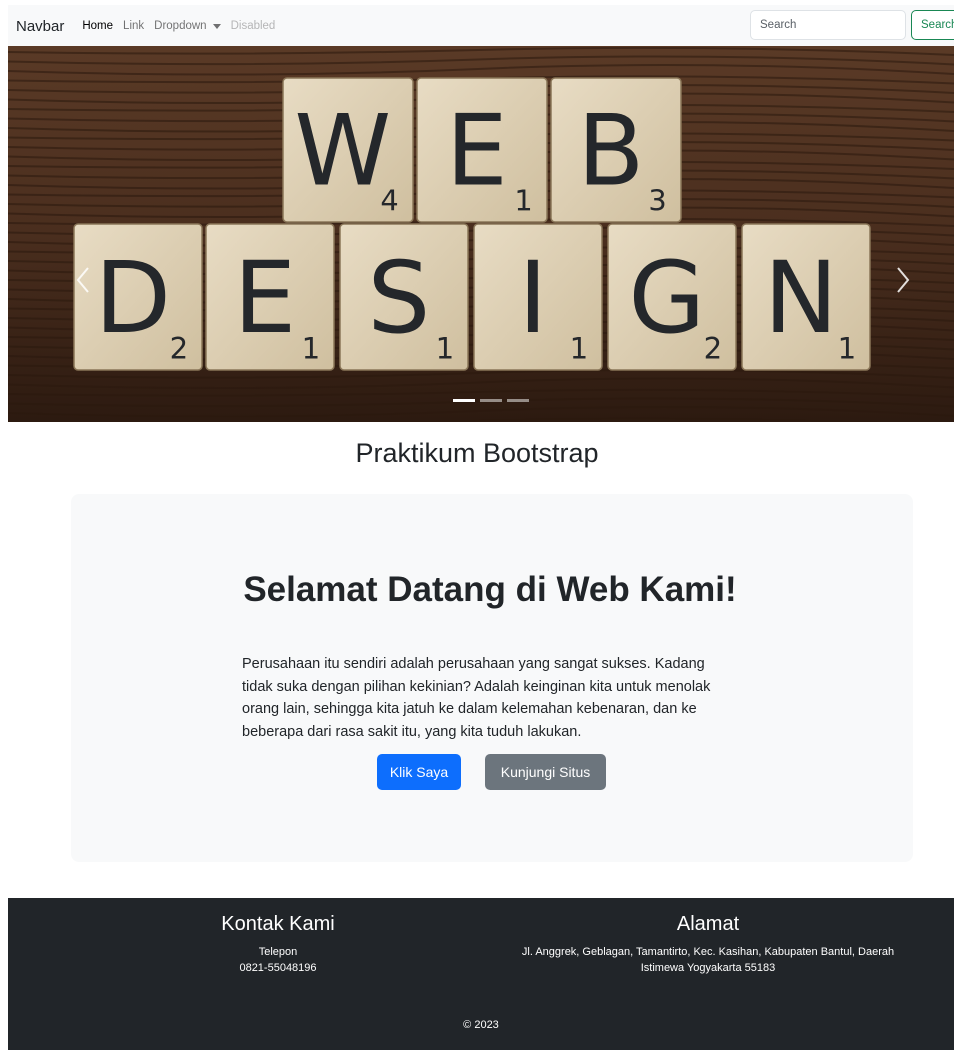 This screenshot has width=954, height=1050. Describe the element at coordinates (801, 298) in the screenshot. I see `svg-text: N` at that location.